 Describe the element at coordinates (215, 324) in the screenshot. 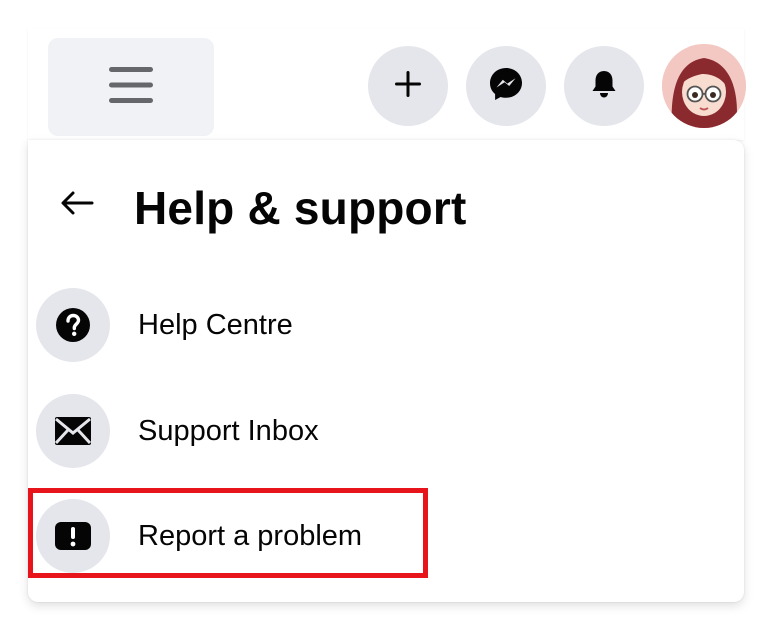

I see `menu-item-label: Help Centre` at that location.